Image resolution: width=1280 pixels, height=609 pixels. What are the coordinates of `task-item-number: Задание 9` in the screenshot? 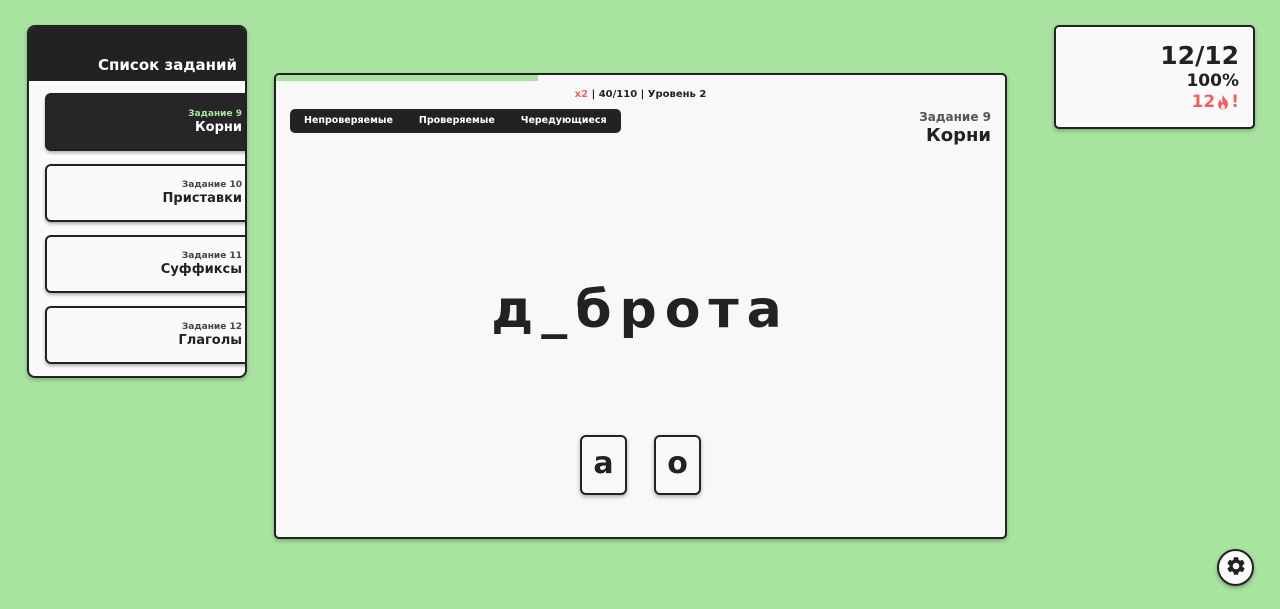 It's located at (215, 114).